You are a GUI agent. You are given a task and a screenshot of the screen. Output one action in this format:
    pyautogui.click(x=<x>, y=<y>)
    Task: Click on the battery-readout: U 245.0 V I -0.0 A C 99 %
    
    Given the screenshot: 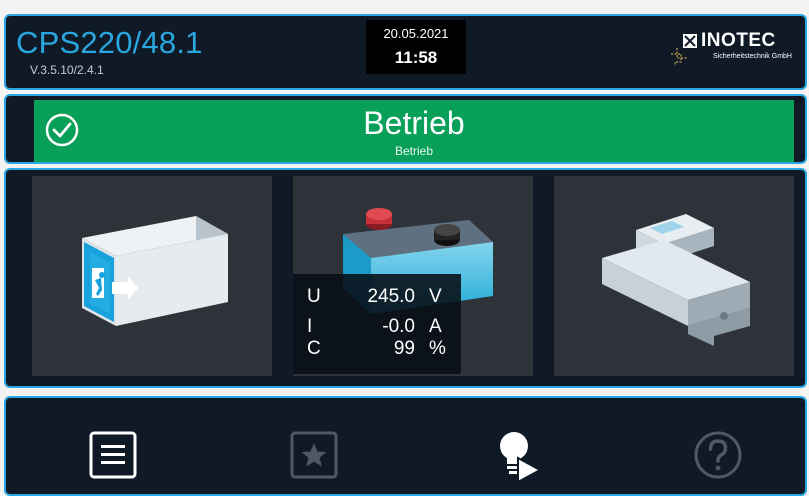 What is the action you would take?
    pyautogui.click(x=377, y=324)
    